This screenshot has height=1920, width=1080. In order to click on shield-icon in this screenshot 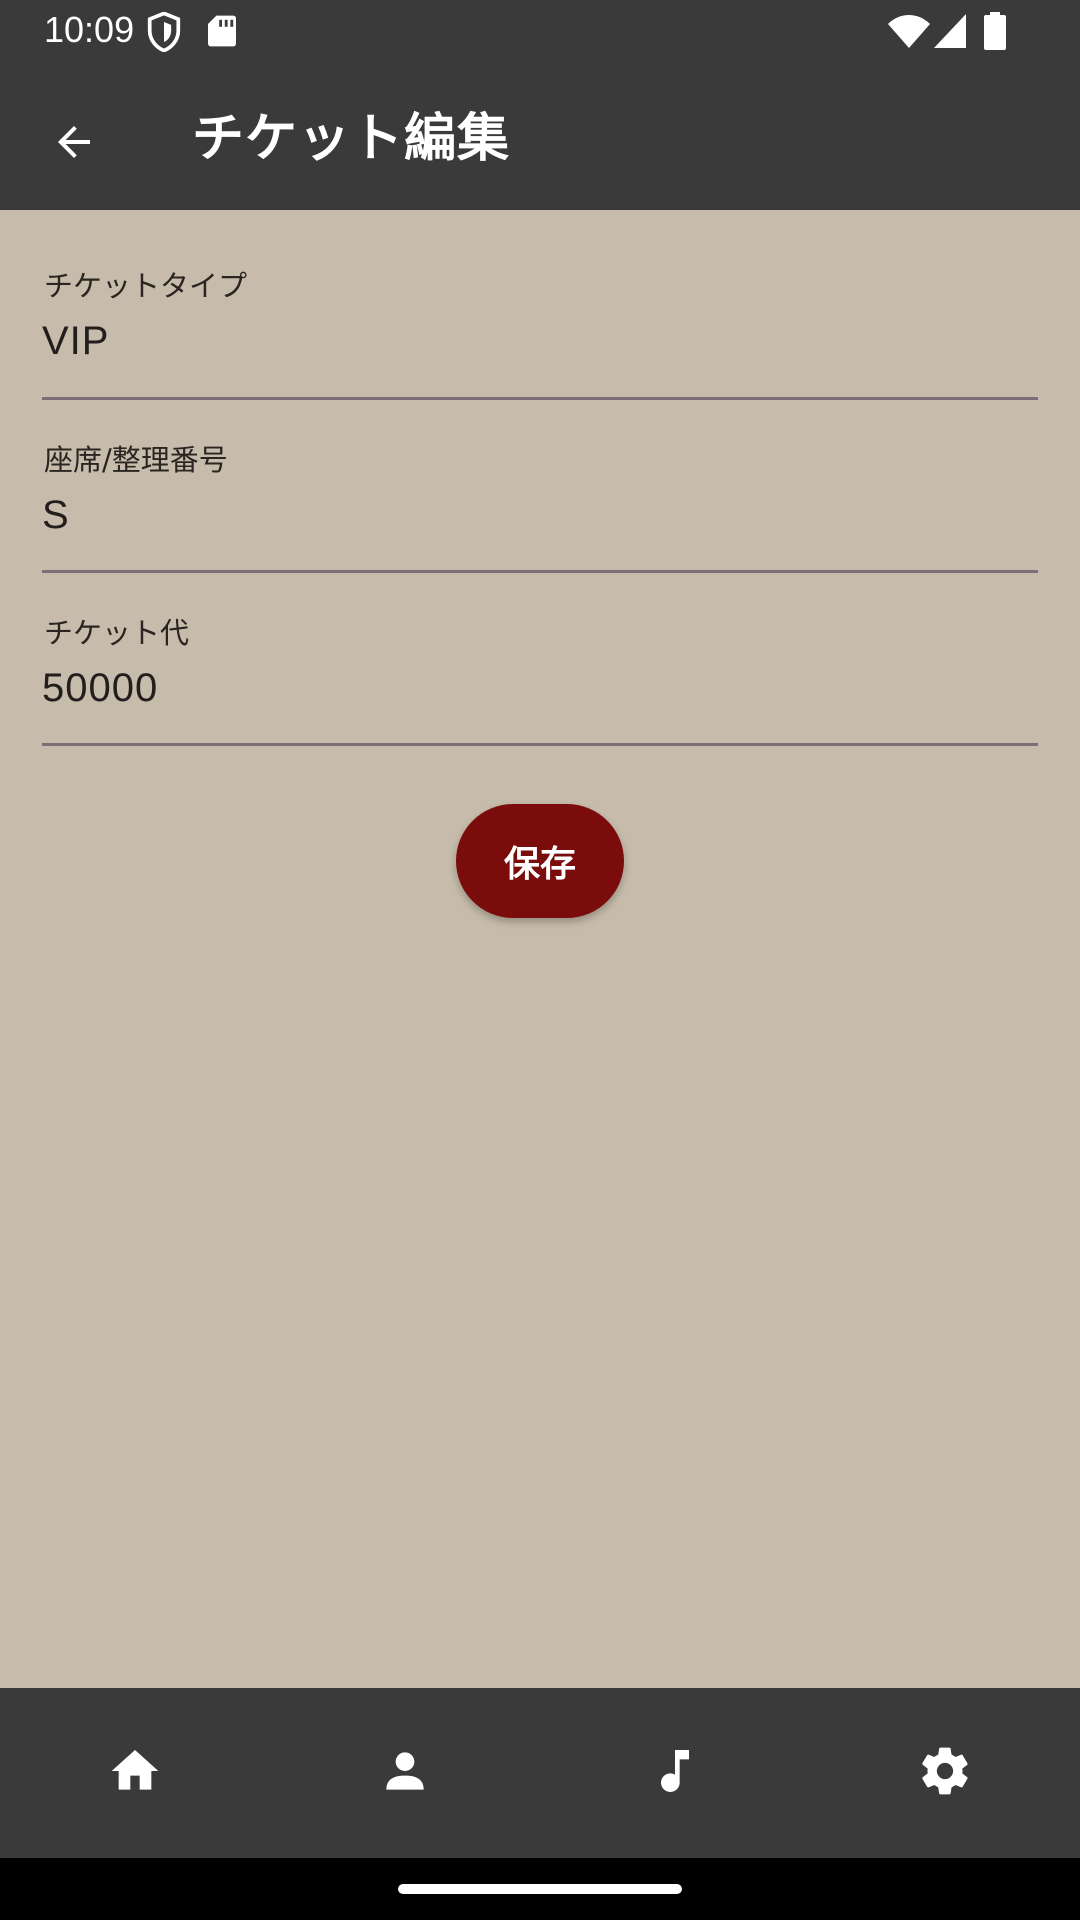, I will do `click(164, 33)`.